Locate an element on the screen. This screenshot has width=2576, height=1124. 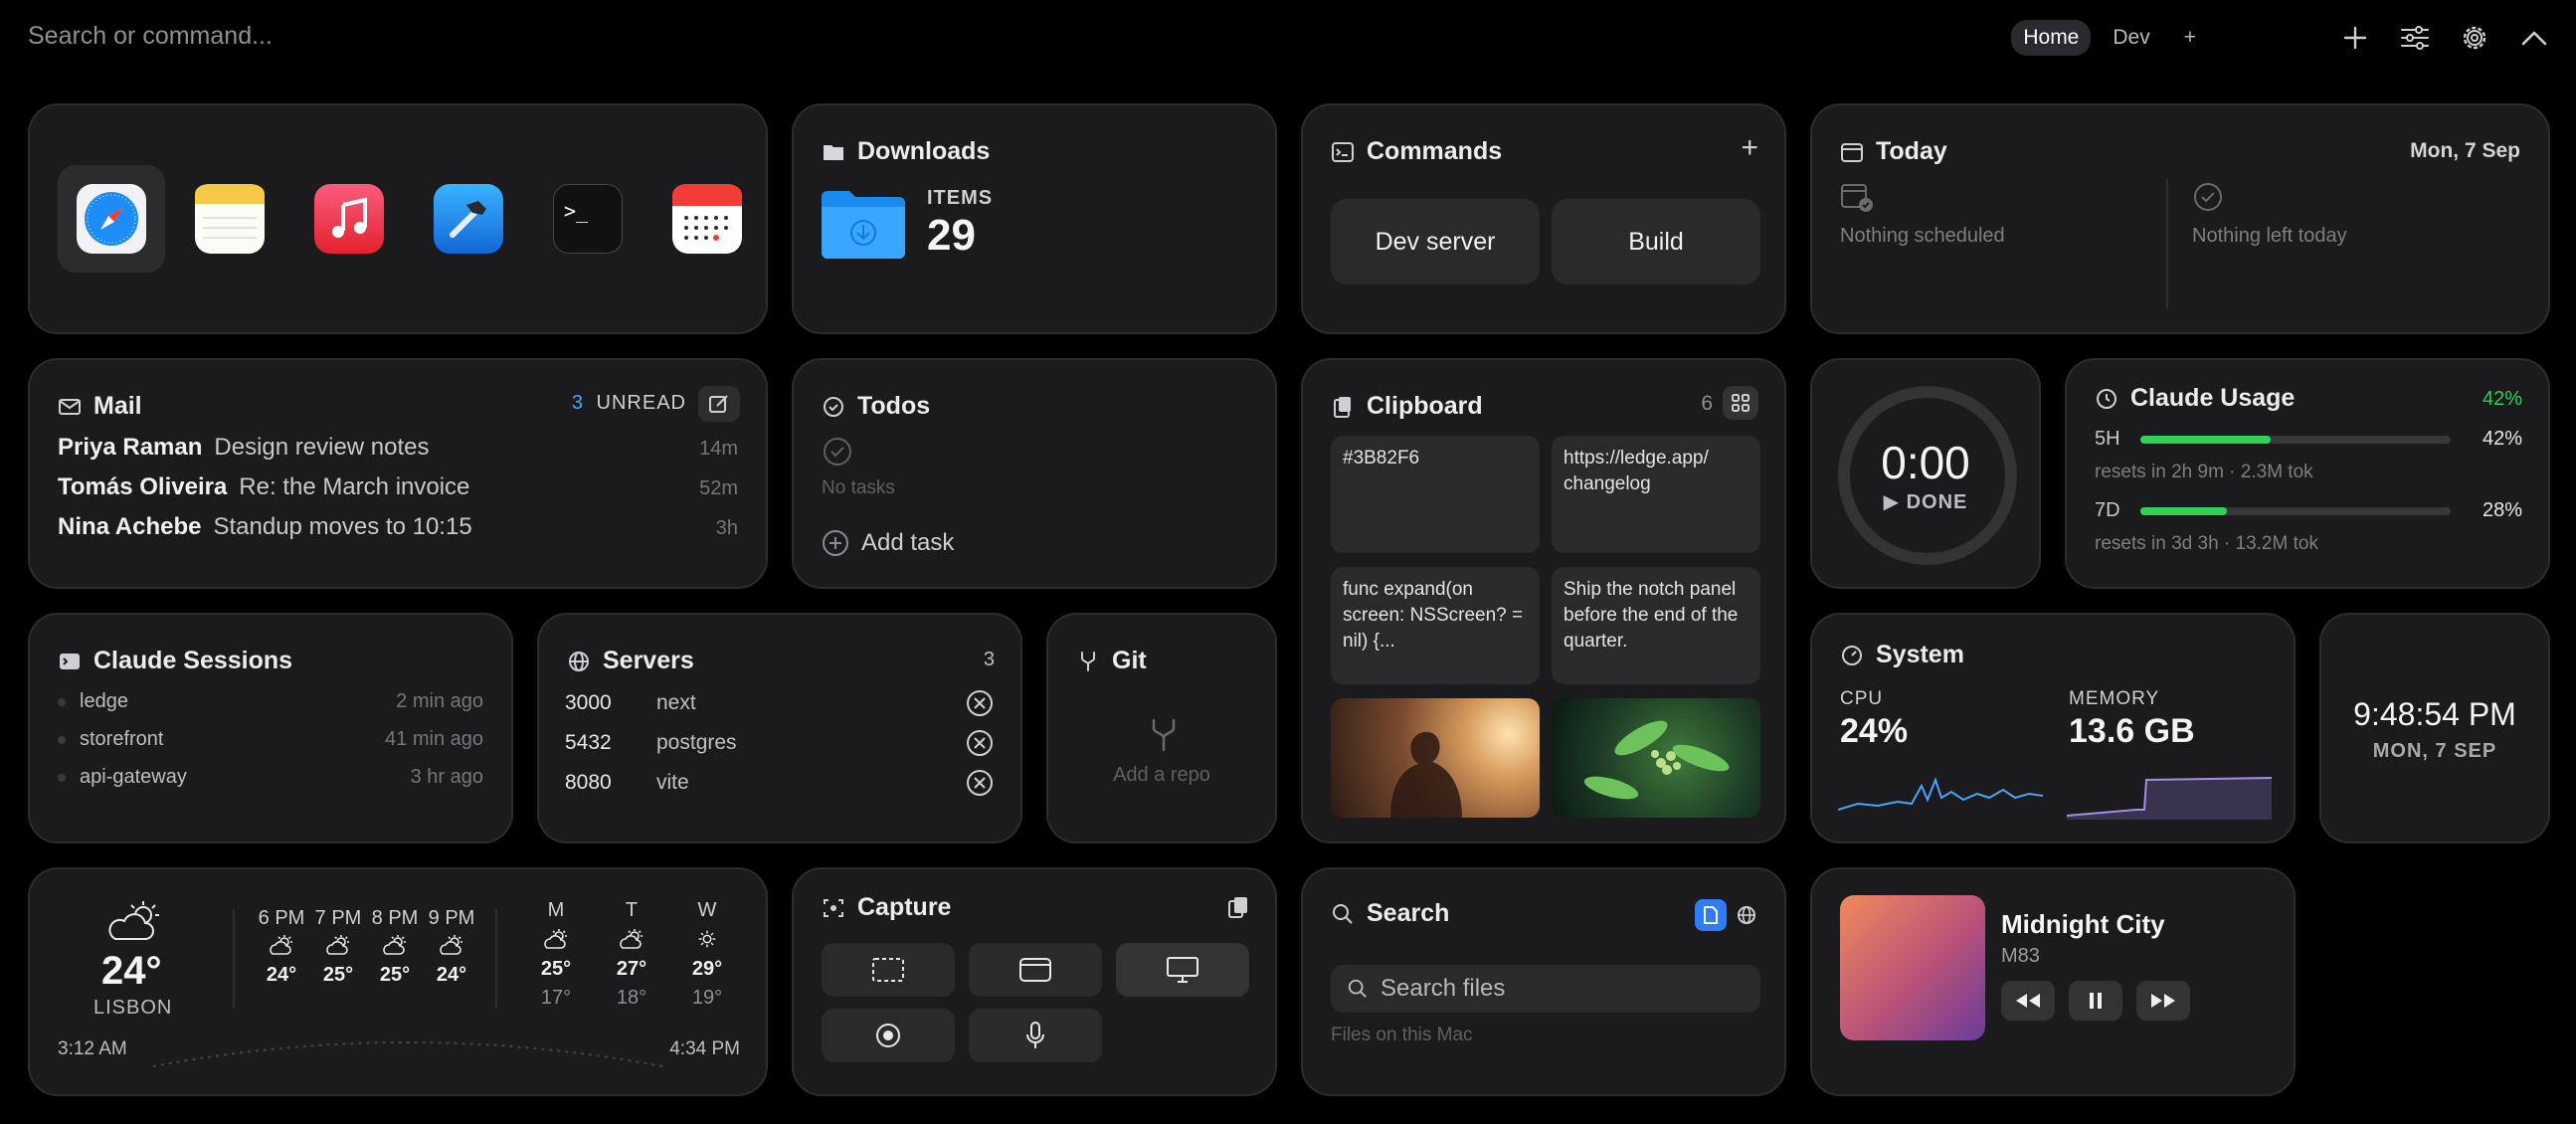
search-placeholder: Search files is located at coordinates (1443, 988).